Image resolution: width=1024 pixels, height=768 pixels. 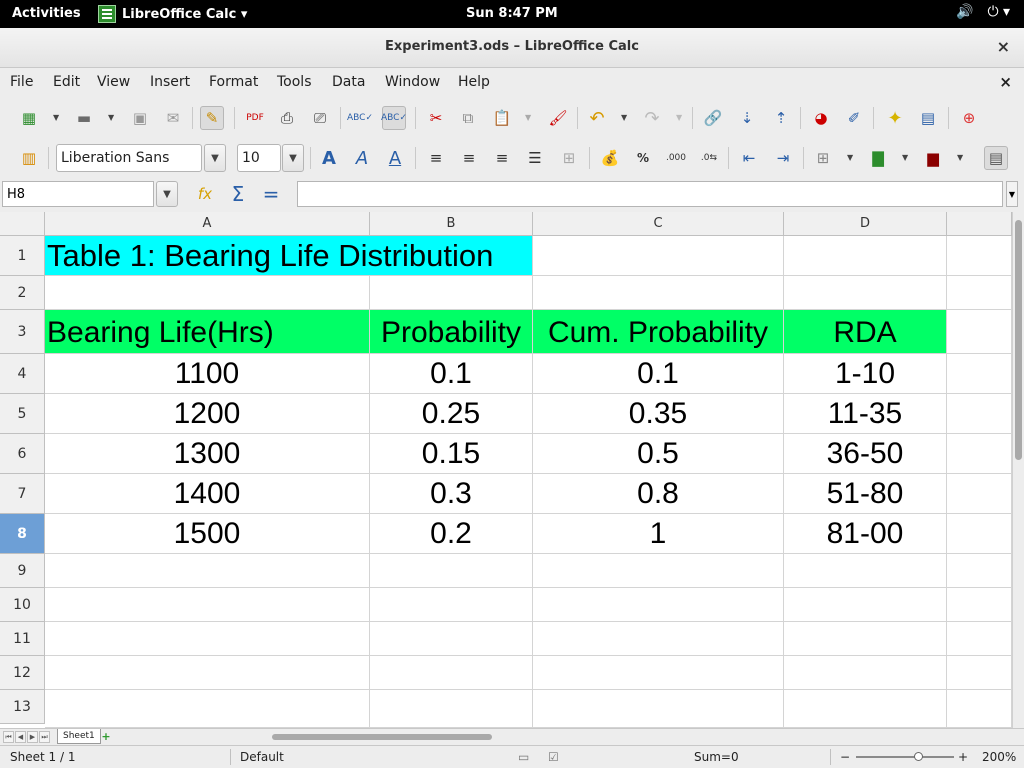 What do you see at coordinates (558, 118) in the screenshot?
I see `clone-formatting-icon: 🖌` at bounding box center [558, 118].